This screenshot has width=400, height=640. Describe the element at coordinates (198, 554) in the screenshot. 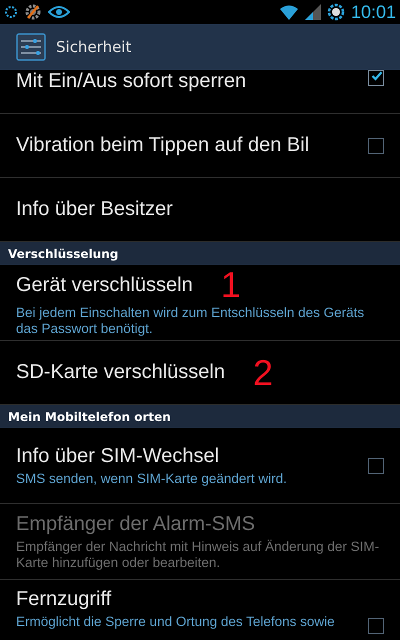

I see `setting-summary: Empfänger der Nachricht mit Hinweis auf Änderung der SIM-Karte hinzufügen oder bearbeiten.` at that location.